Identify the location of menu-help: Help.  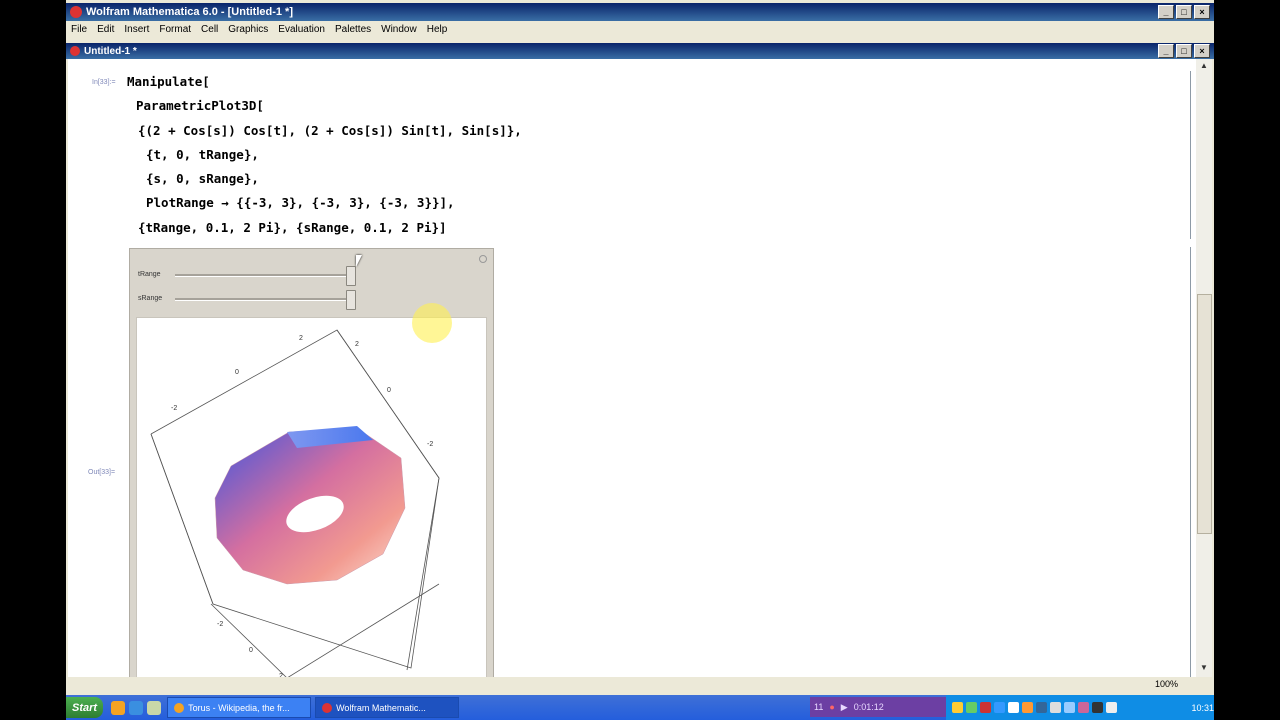
(437, 29).